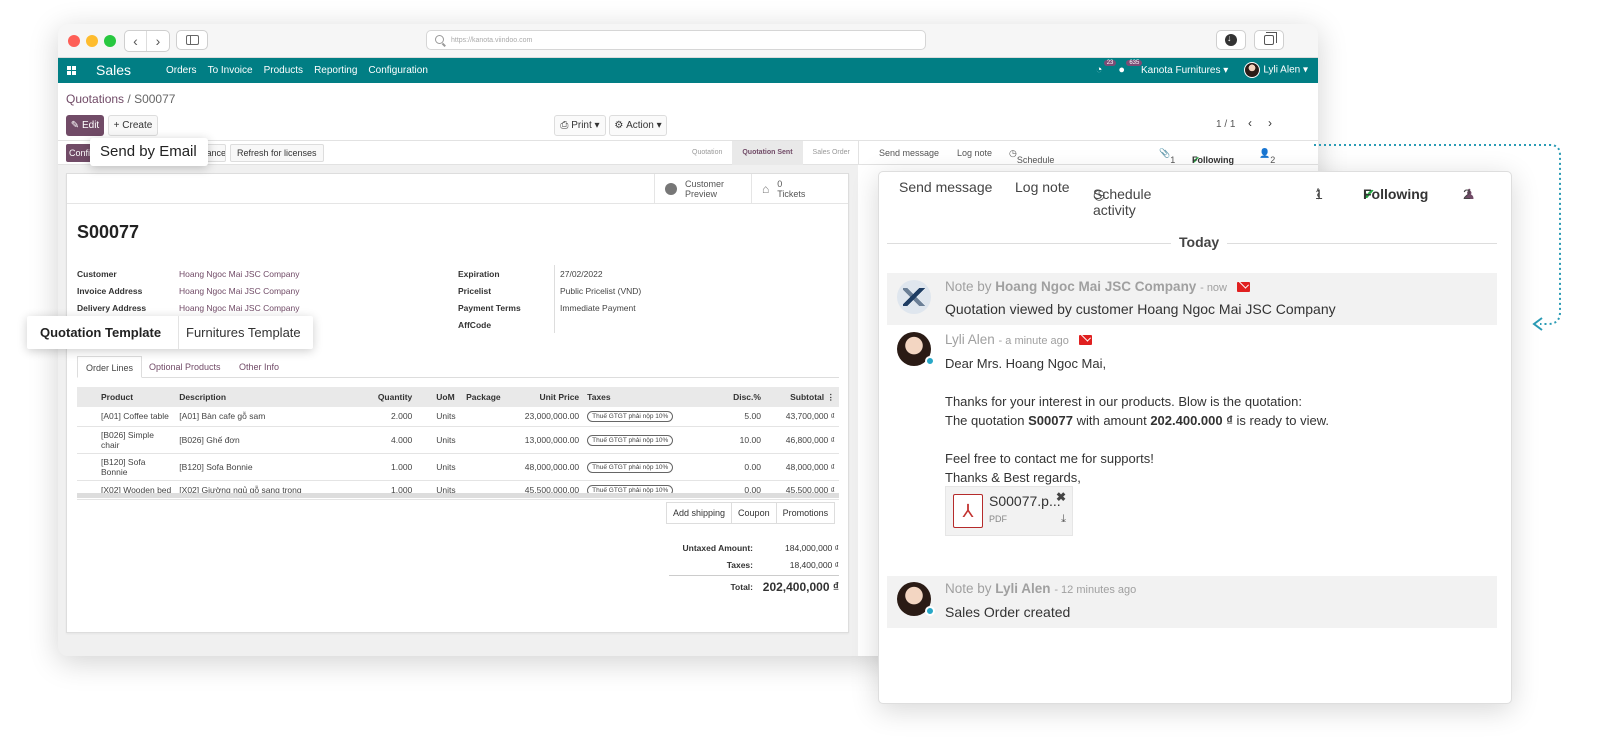  Describe the element at coordinates (230, 70) in the screenshot. I see `menu-to-invoice: To Invoice` at that location.